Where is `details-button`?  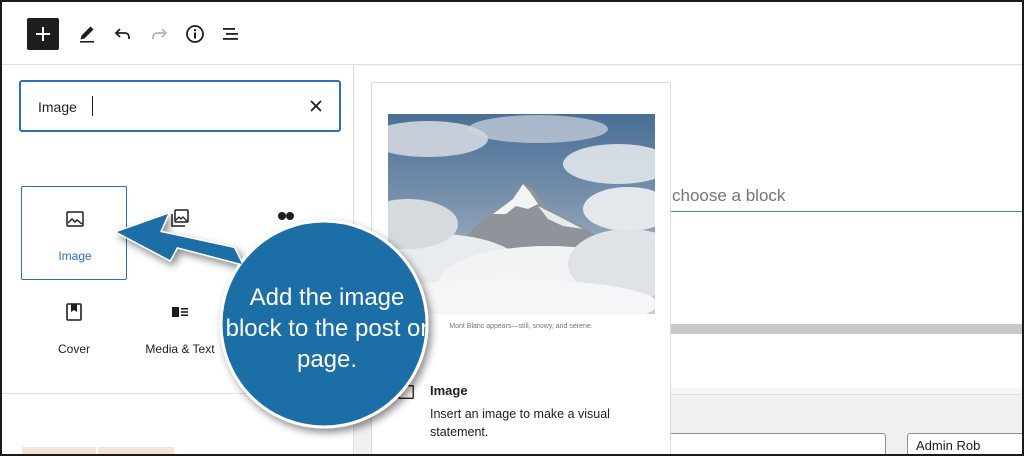 details-button is located at coordinates (195, 34).